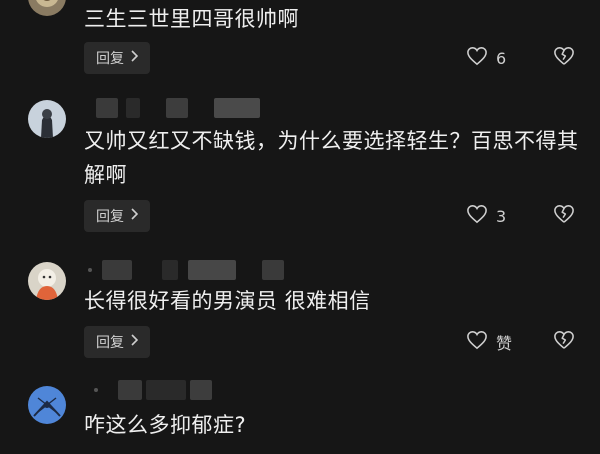 The width and height of the screenshot is (600, 454). I want to click on like-count: 赞, so click(504, 343).